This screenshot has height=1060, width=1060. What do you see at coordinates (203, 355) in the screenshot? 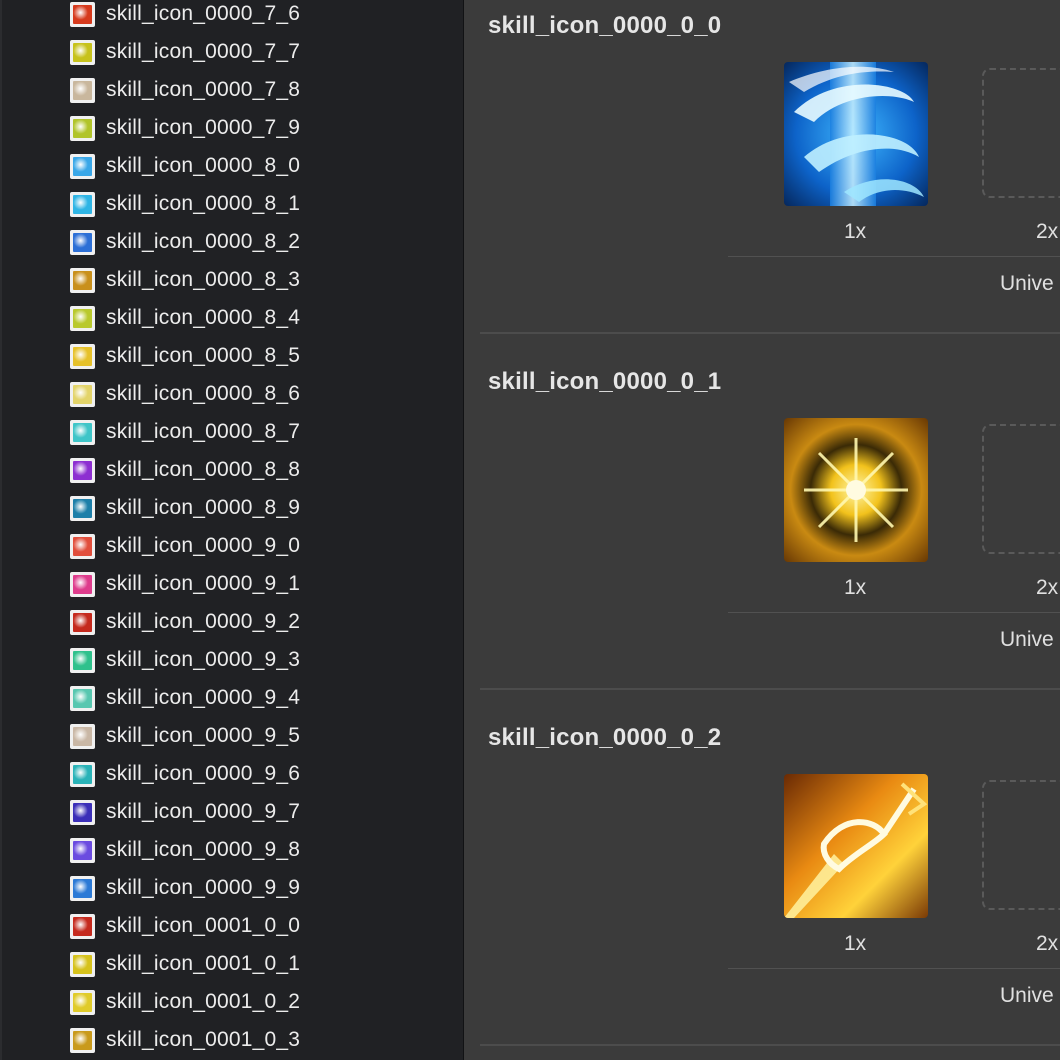
I see `sidebar-item-label: skill_icon_0000_8_5` at bounding box center [203, 355].